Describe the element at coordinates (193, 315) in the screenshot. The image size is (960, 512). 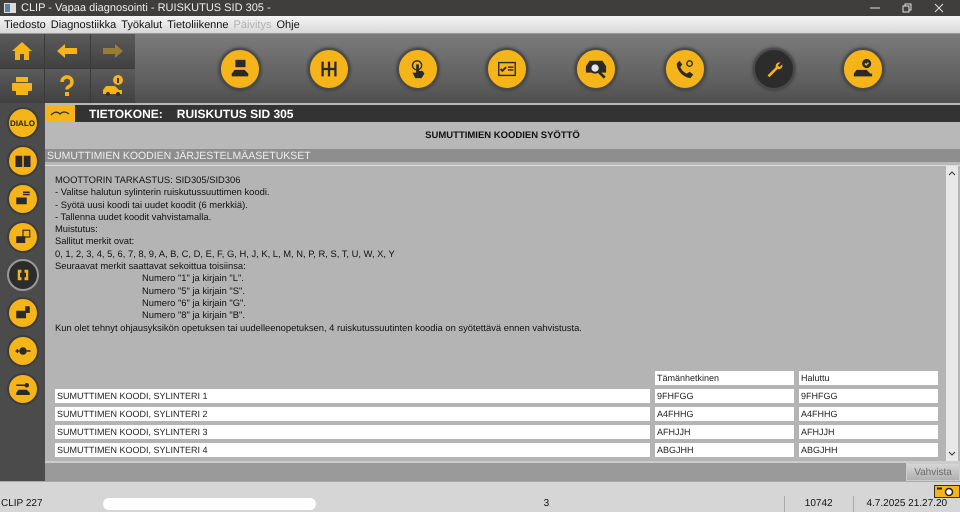
I see `instruction-line: Numero "8" ja kirjain "B".` at that location.